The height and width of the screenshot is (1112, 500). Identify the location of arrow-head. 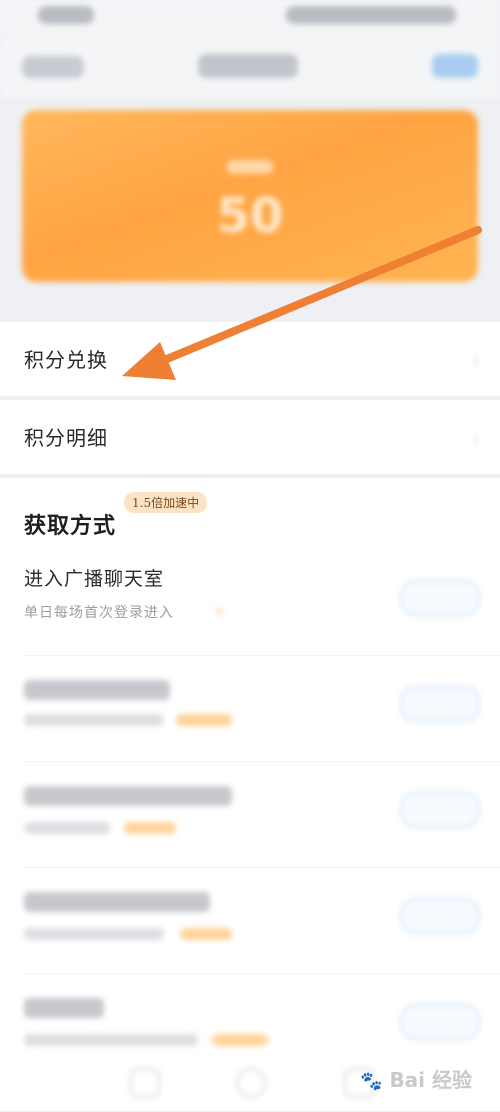
(149, 361).